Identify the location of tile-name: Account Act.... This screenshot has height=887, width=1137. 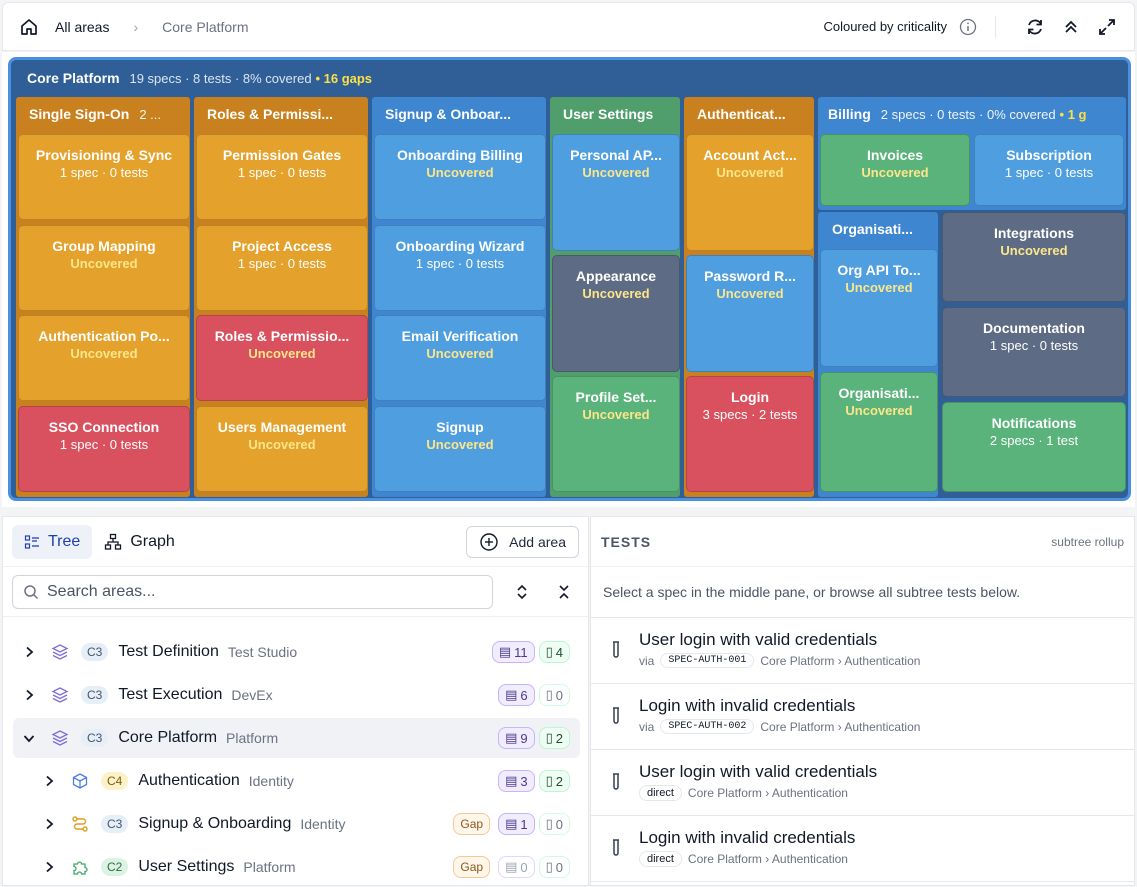
(750, 155).